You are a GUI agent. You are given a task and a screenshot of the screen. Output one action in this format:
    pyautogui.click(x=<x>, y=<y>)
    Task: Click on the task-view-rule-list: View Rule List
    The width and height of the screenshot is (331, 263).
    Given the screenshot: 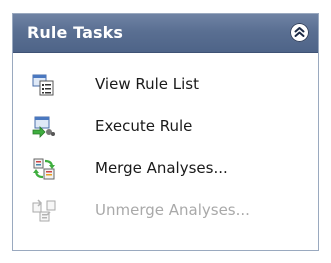 What is the action you would take?
    pyautogui.click(x=165, y=85)
    